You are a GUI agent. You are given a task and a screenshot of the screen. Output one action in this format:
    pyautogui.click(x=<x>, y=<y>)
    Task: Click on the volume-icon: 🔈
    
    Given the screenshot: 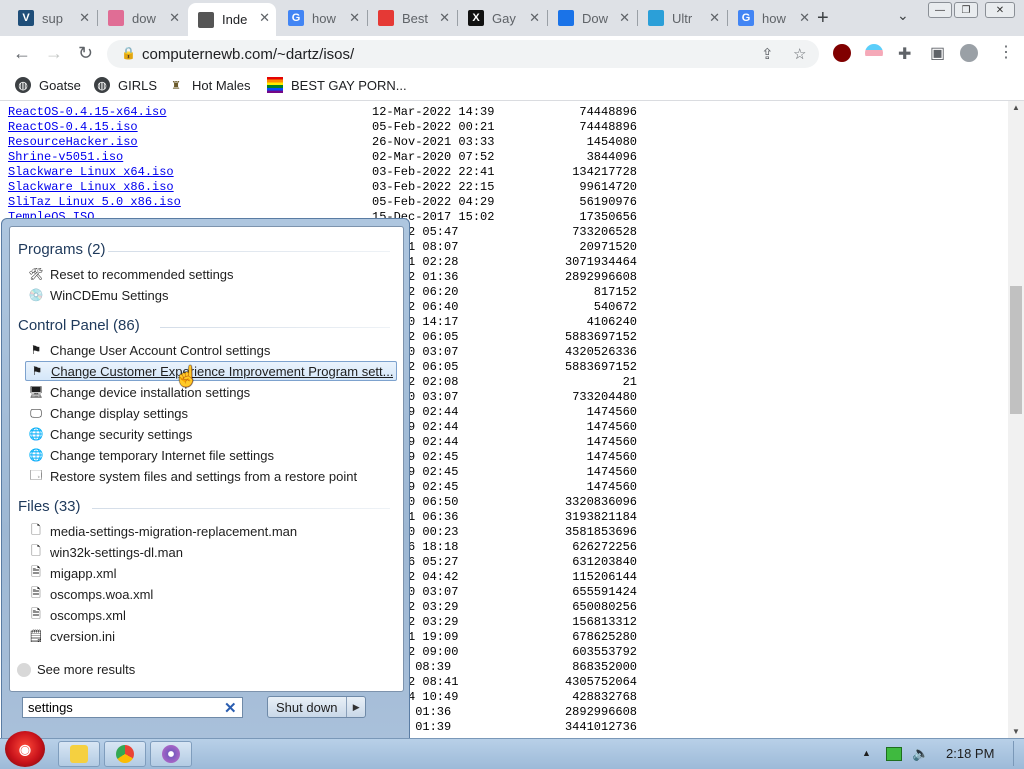 What is the action you would take?
    pyautogui.click(x=920, y=753)
    